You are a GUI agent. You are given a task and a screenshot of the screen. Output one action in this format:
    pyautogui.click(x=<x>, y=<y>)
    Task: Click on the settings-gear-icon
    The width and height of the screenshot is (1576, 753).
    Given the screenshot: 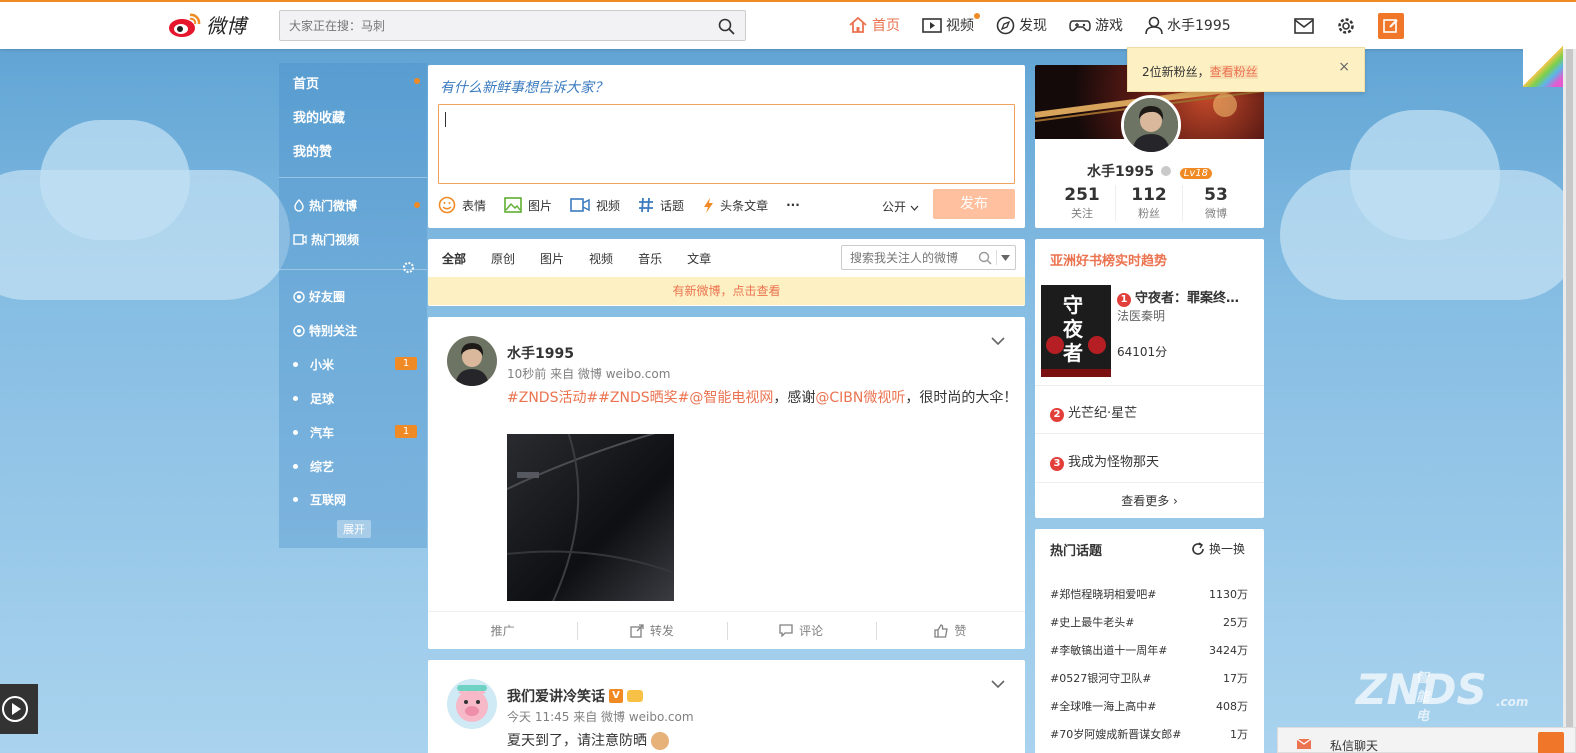 What is the action you would take?
    pyautogui.click(x=408, y=267)
    